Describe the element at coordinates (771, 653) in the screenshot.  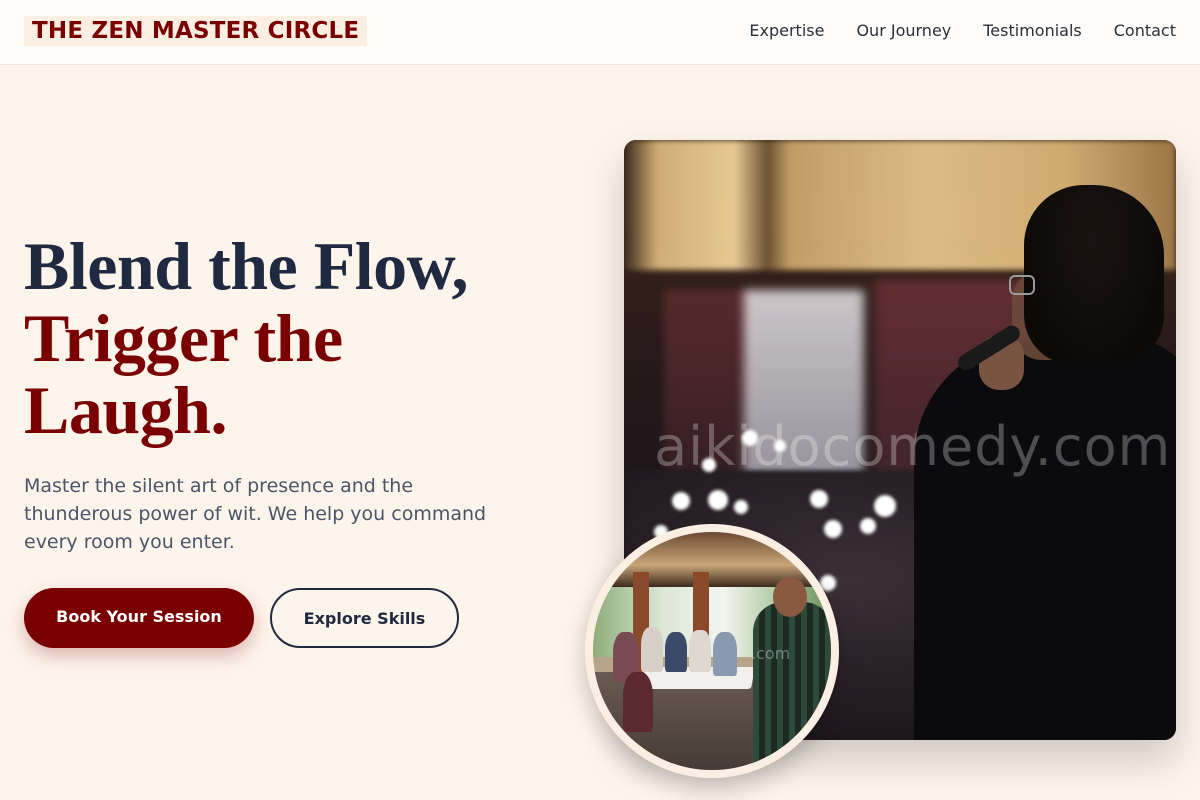
I see `image-watermark-small: .com` at that location.